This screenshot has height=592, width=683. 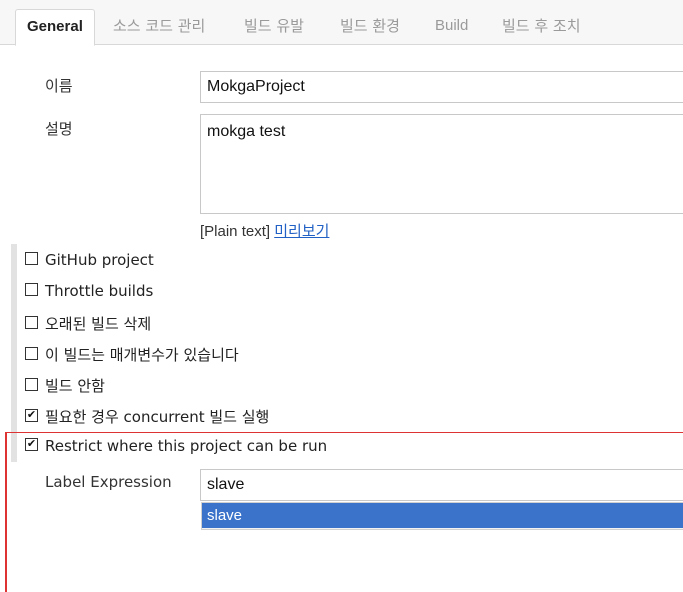 I want to click on label-expression-label: Label Expression, so click(x=108, y=482).